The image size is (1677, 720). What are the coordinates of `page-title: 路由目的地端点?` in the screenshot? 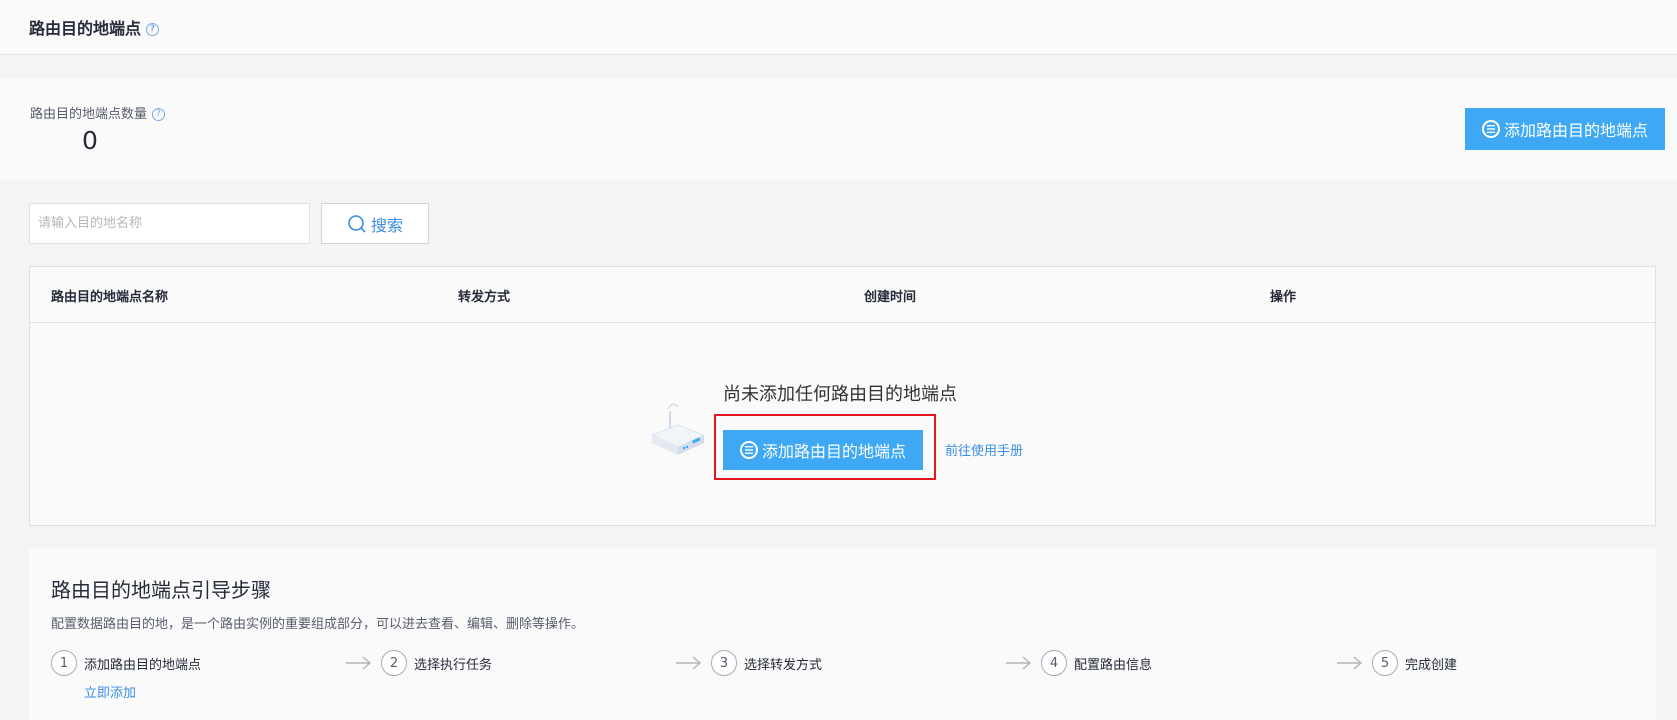 It's located at (94, 27).